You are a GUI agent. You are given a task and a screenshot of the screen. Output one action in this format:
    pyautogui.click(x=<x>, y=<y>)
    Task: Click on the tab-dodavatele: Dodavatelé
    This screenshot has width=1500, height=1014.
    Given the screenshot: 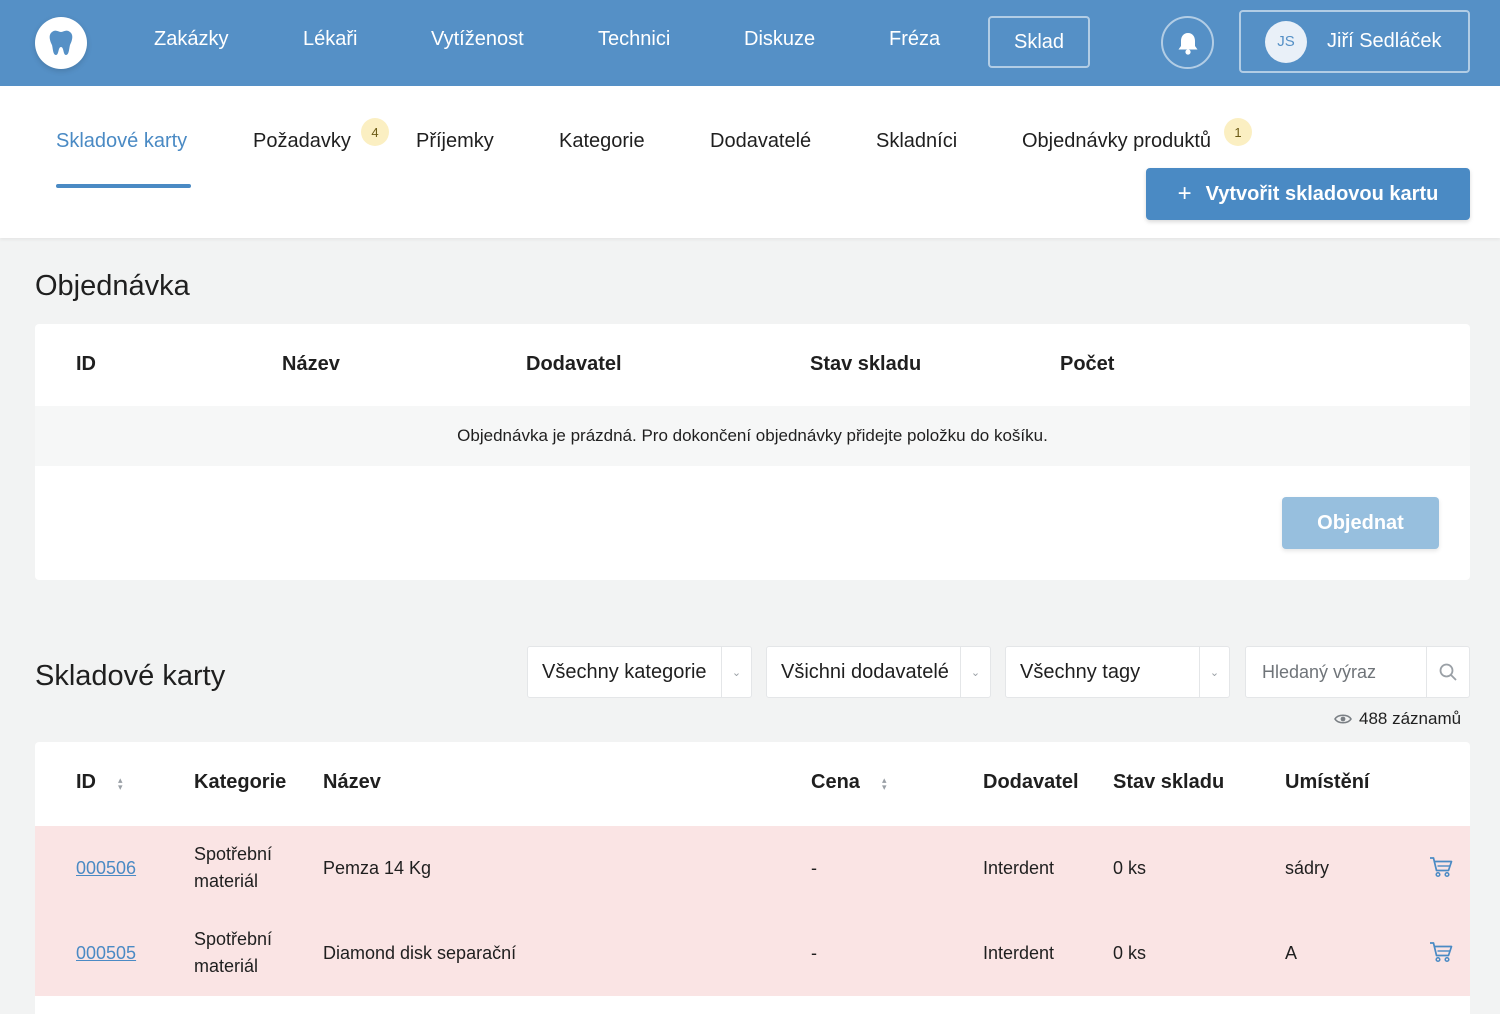 What is the action you would take?
    pyautogui.click(x=760, y=141)
    